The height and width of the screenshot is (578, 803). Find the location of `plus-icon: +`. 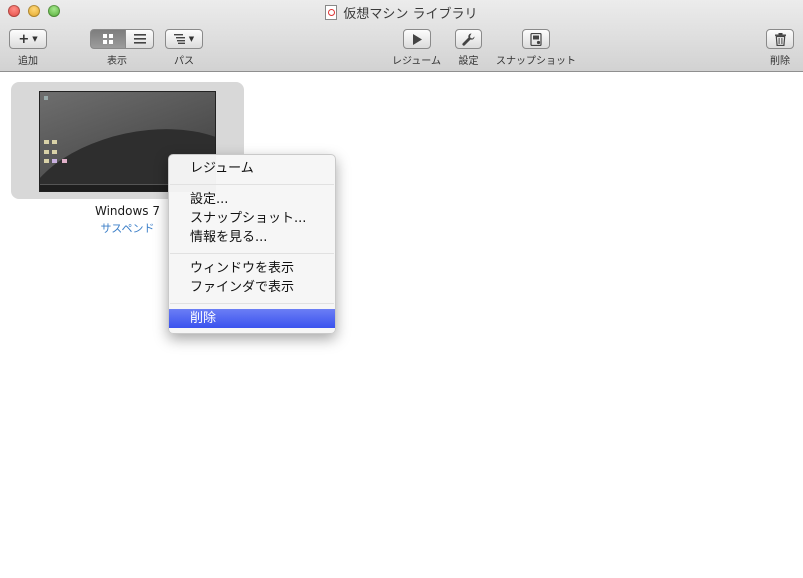

plus-icon: + is located at coordinates (24, 39).